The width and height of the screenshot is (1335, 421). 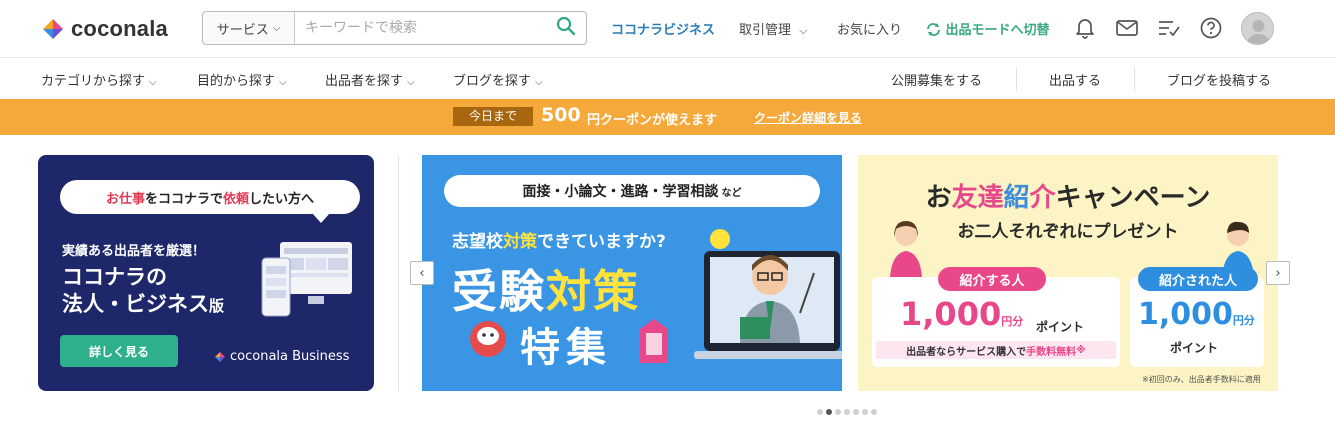 I want to click on coupon-detail-link: クーポン詳細を見る, so click(x=808, y=117).